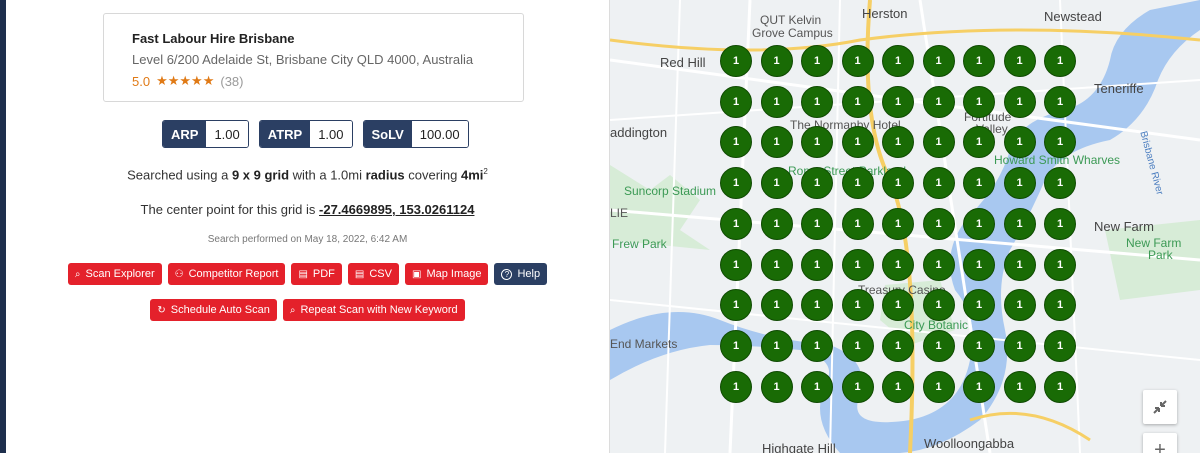 The height and width of the screenshot is (453, 1200). I want to click on center-point-link: -27.4669895, 153.0261124, so click(396, 209).